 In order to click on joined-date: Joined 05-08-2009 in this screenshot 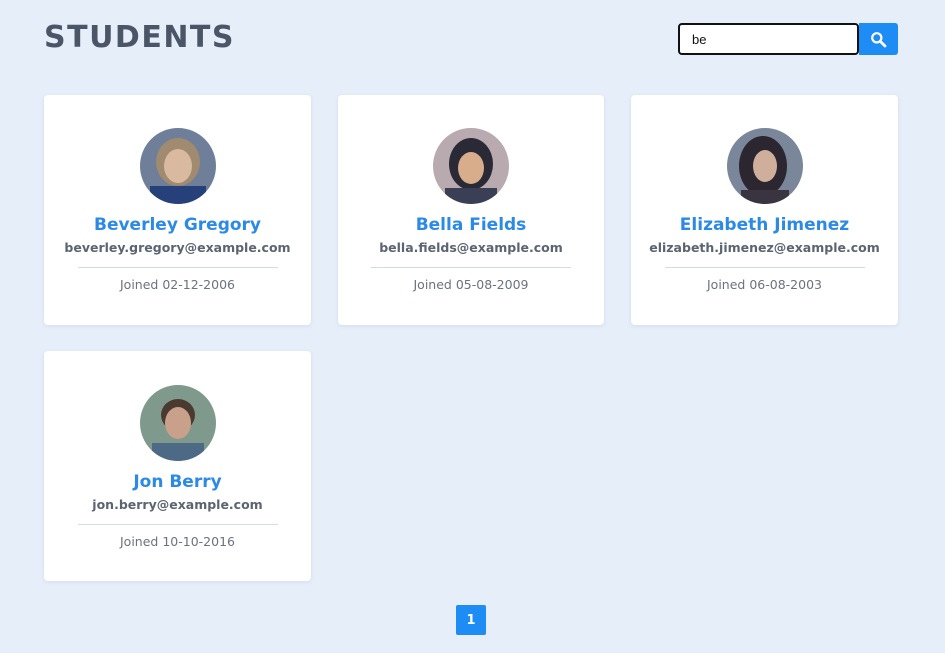, I will do `click(471, 284)`.